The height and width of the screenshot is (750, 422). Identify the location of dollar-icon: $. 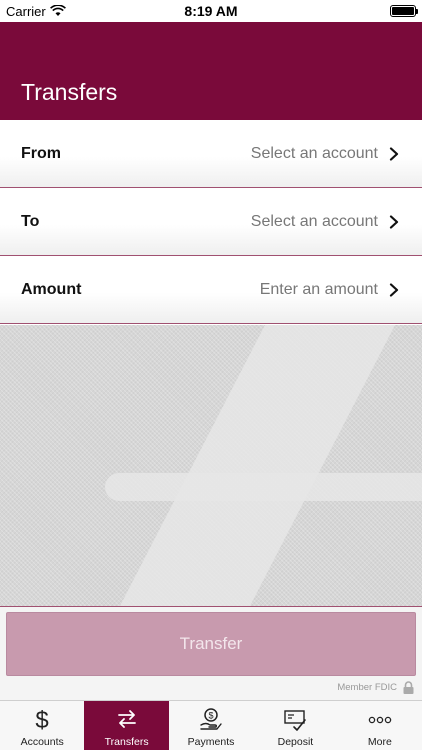
(42, 719).